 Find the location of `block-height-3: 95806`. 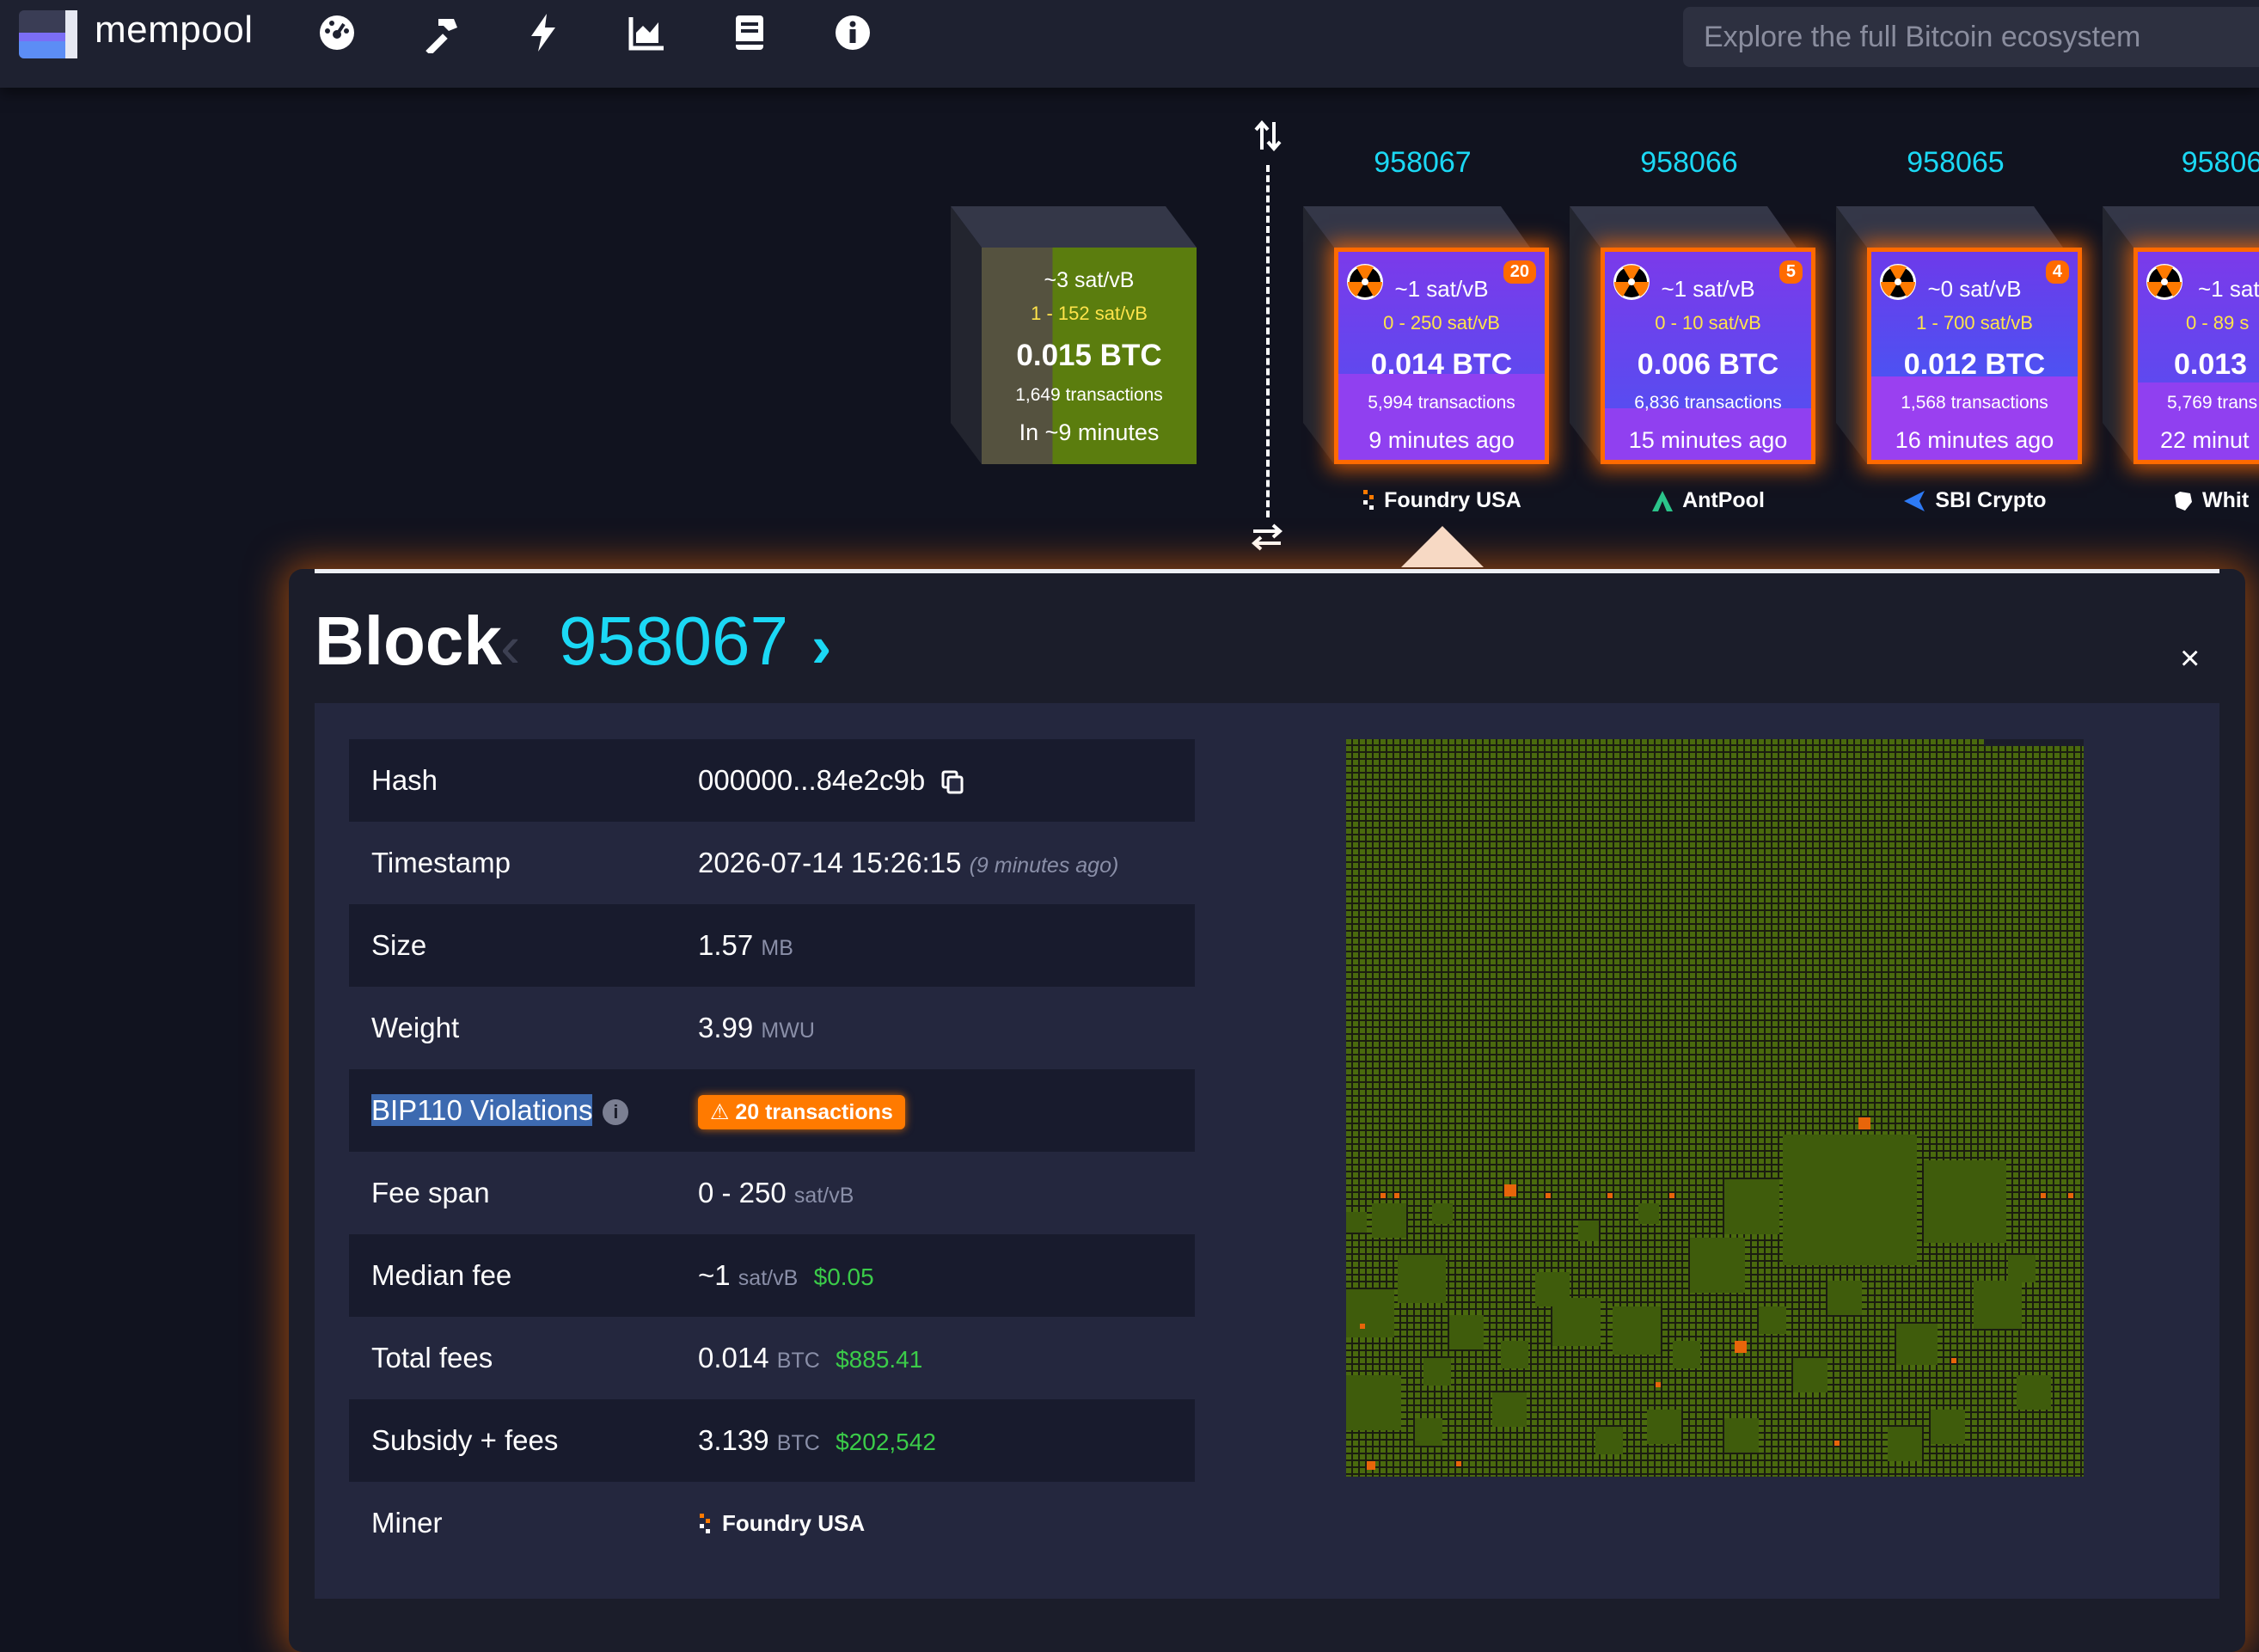

block-height-3: 95806 is located at coordinates (2187, 163).